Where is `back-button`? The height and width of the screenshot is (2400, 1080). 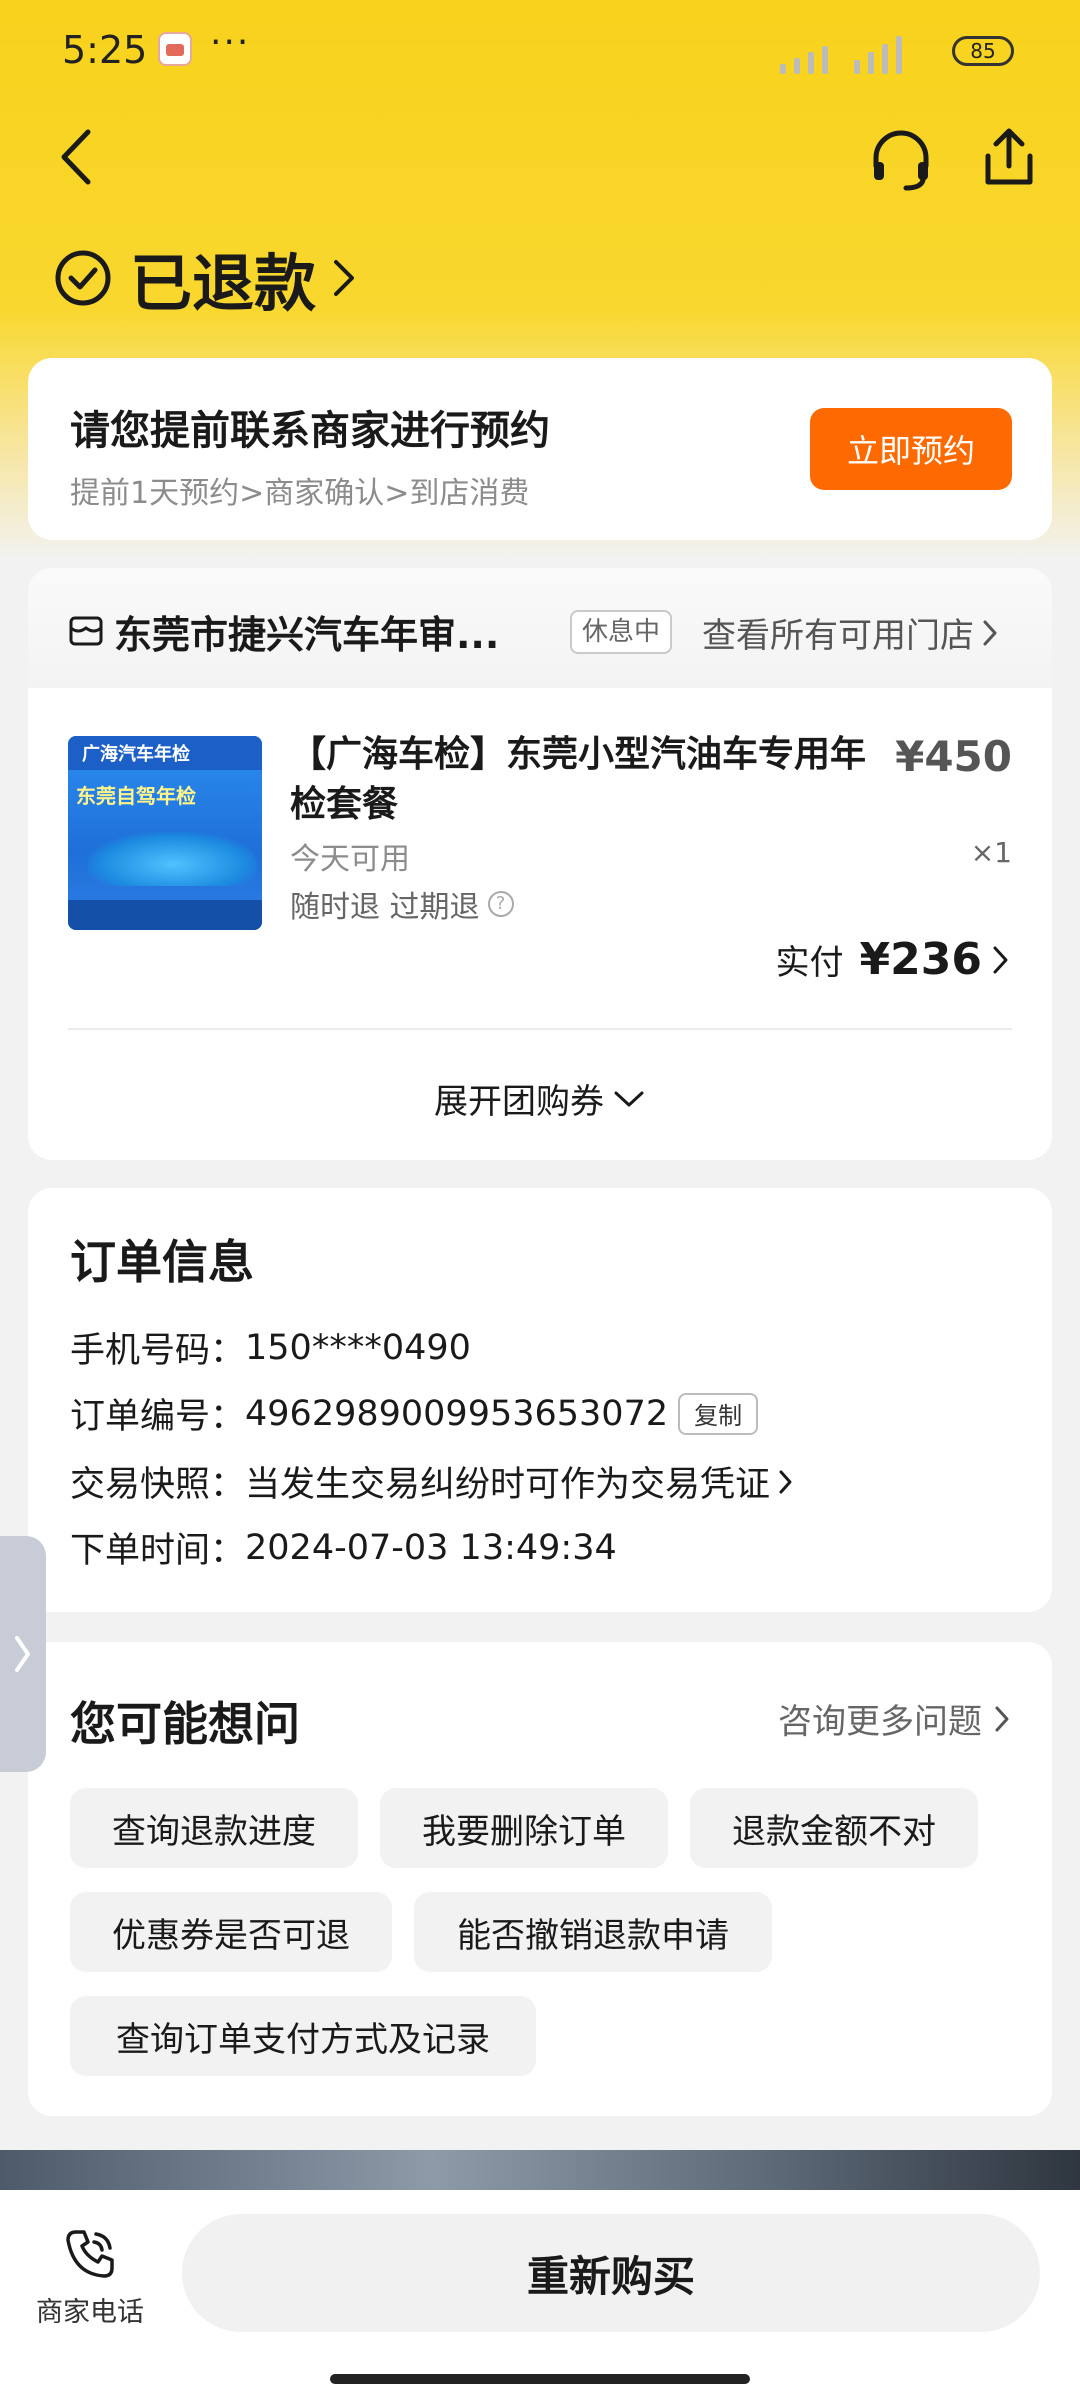
back-button is located at coordinates (80, 157).